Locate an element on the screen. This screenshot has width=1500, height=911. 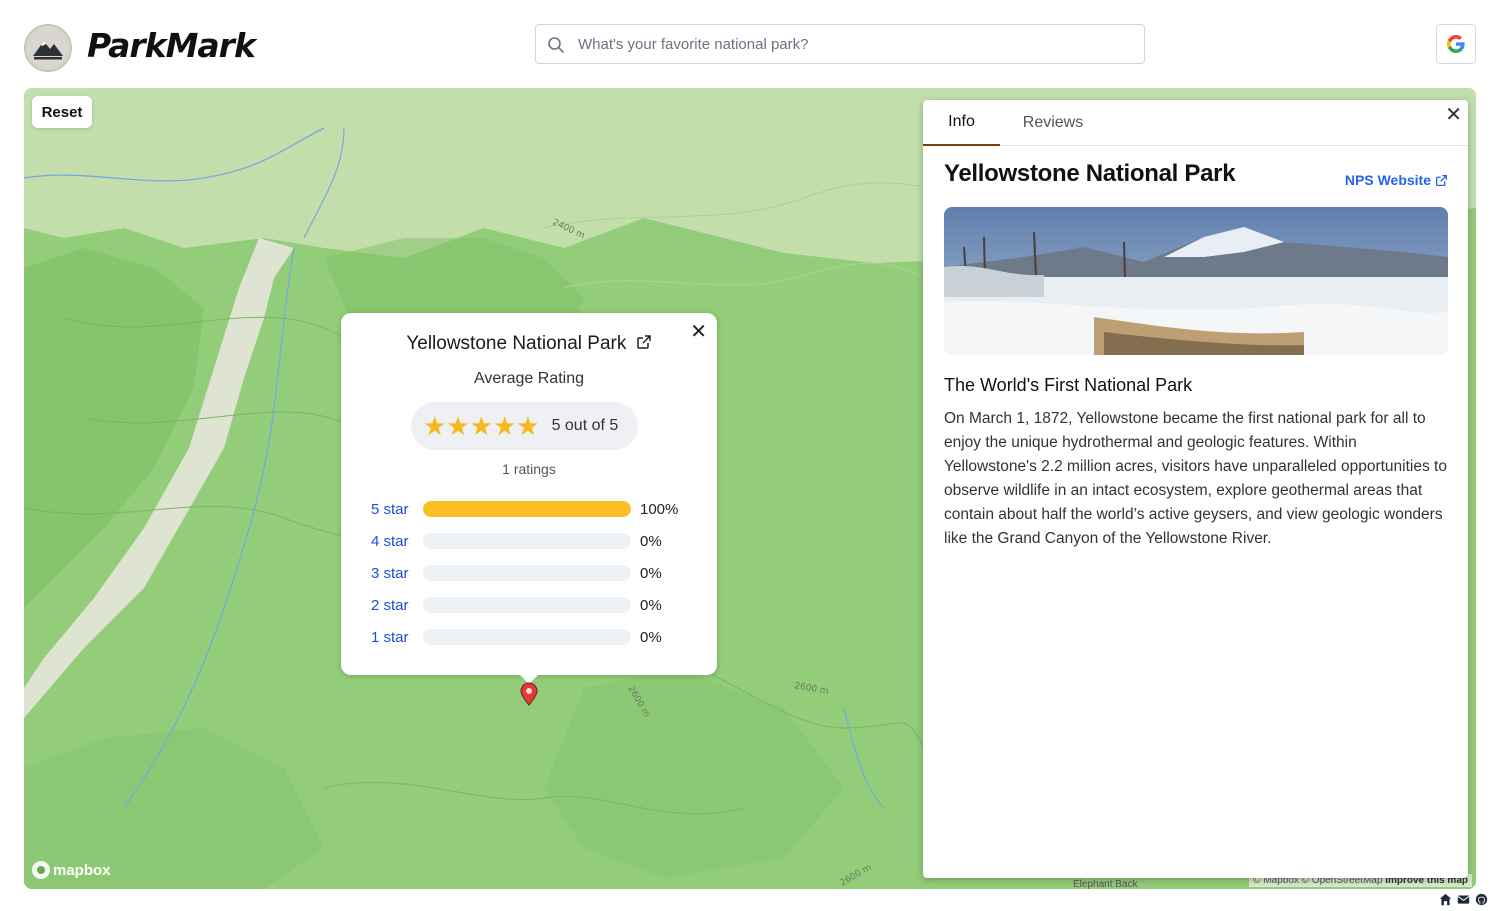
histogram-bar-fill is located at coordinates (527, 509).